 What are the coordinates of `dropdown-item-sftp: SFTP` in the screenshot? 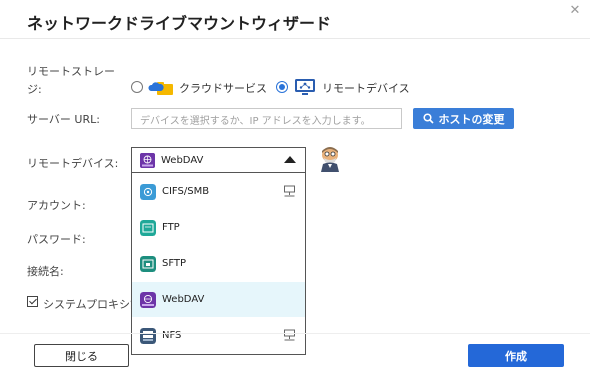 It's located at (218, 263).